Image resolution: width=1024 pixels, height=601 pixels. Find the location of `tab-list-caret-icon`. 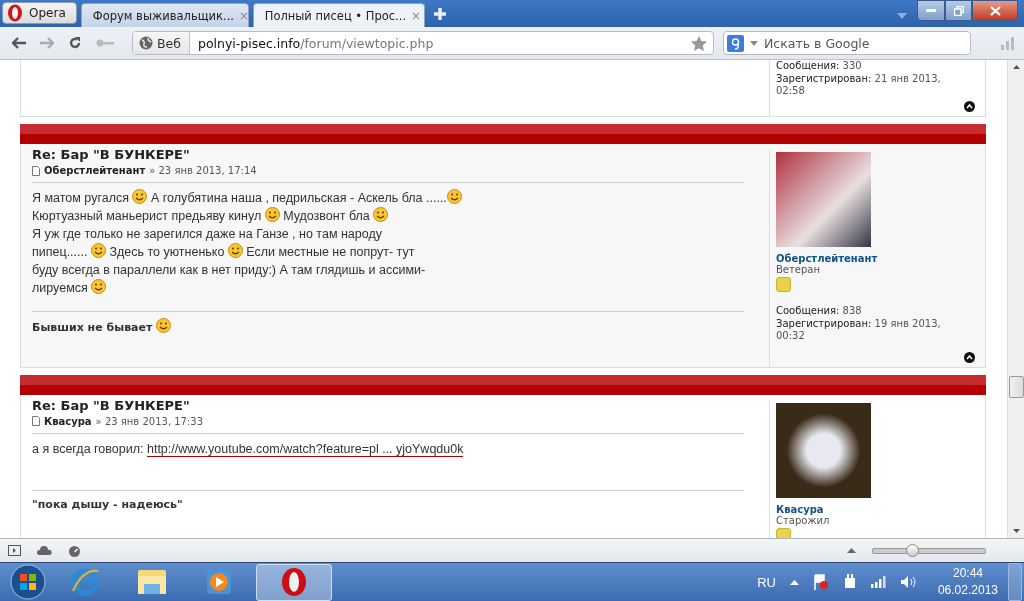

tab-list-caret-icon is located at coordinates (902, 16).